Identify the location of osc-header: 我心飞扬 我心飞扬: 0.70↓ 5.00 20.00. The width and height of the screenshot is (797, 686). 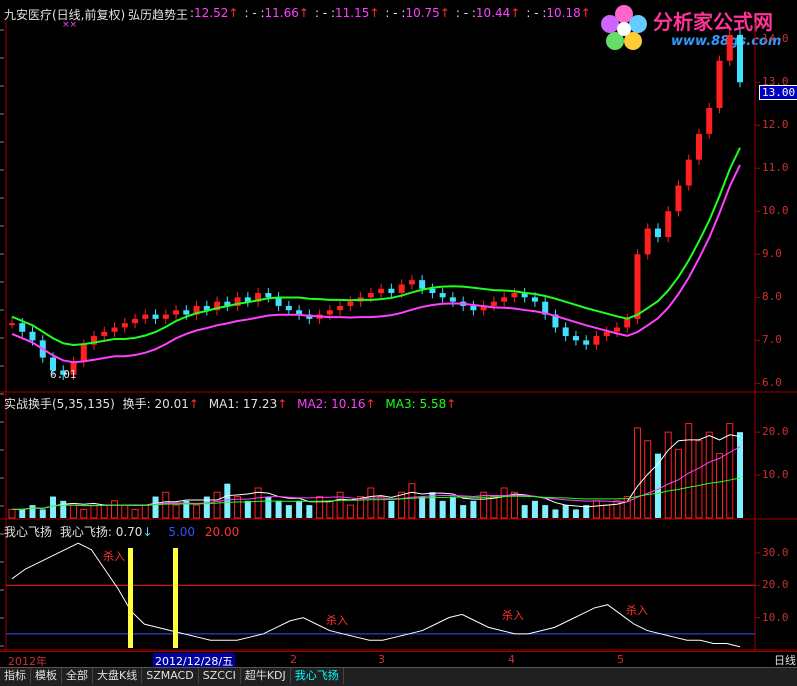
(122, 532).